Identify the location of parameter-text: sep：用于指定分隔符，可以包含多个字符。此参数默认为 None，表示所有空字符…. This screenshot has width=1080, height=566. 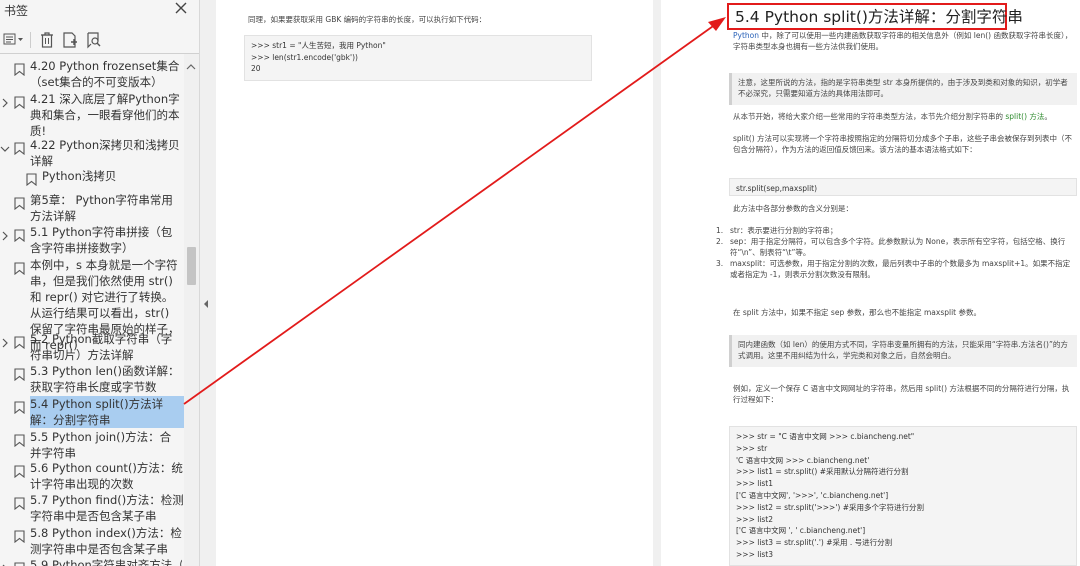
(898, 247).